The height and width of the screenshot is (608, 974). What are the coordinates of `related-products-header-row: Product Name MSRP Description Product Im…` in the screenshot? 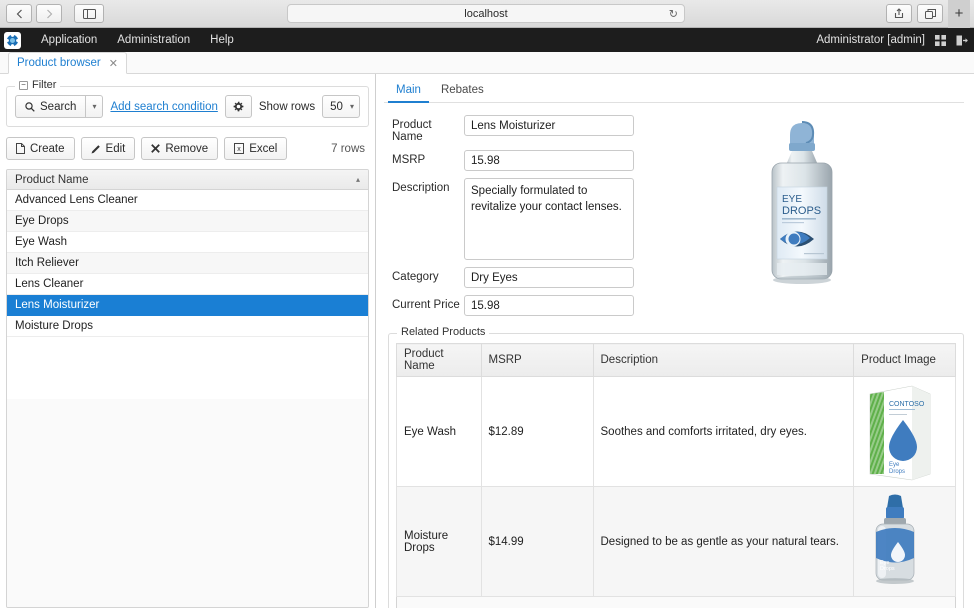 It's located at (676, 360).